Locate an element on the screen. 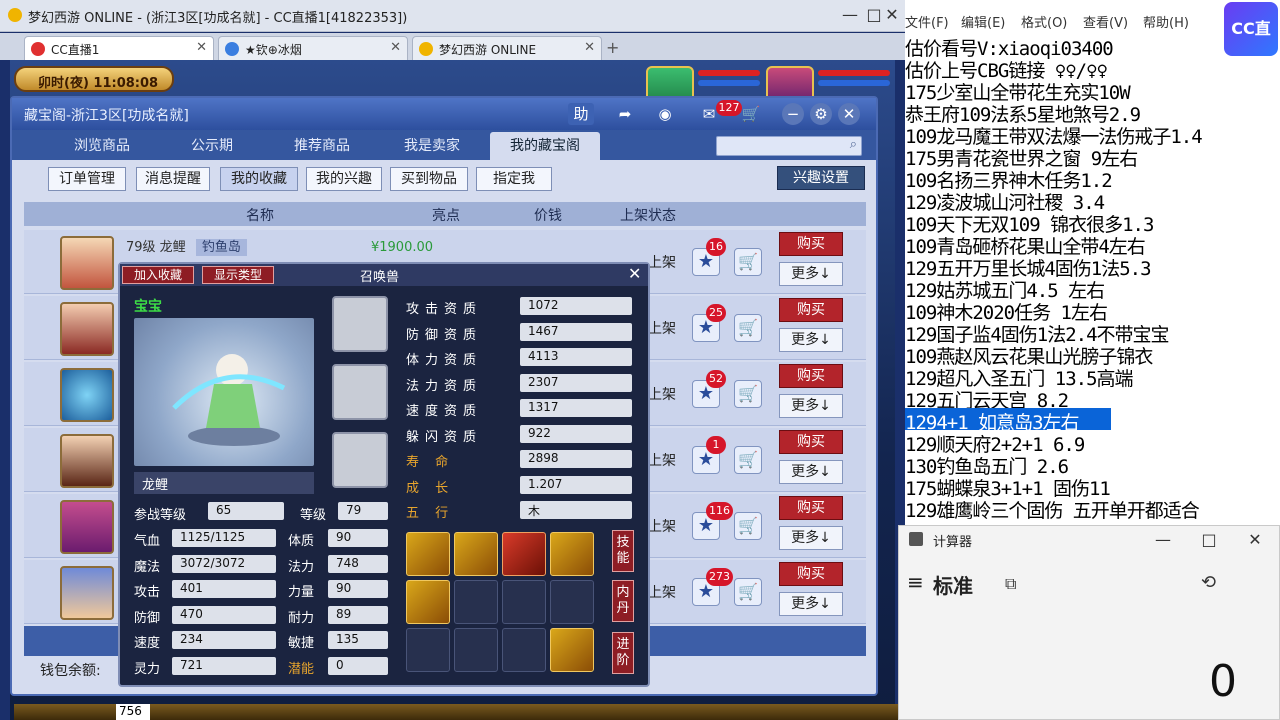 Image resolution: width=1280 pixels, height=720 pixels. search-icon: ⌕ is located at coordinates (853, 144).